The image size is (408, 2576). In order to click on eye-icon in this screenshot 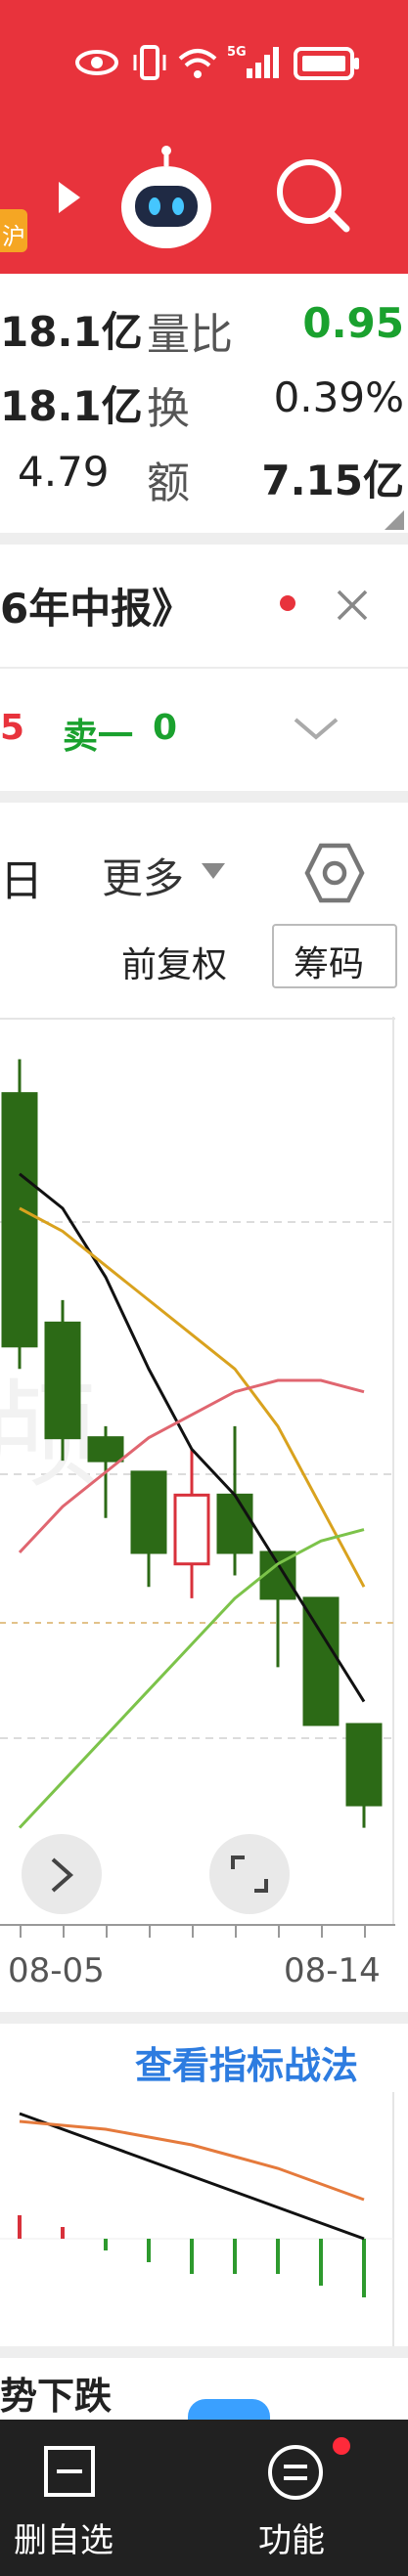, I will do `click(96, 62)`.